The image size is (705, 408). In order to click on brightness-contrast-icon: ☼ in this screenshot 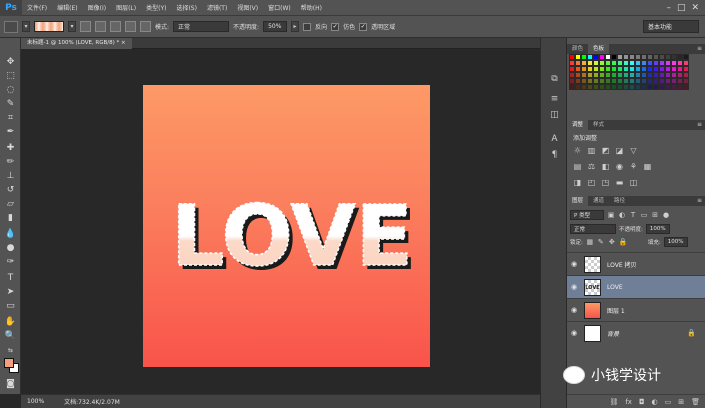, I will do `click(577, 150)`.